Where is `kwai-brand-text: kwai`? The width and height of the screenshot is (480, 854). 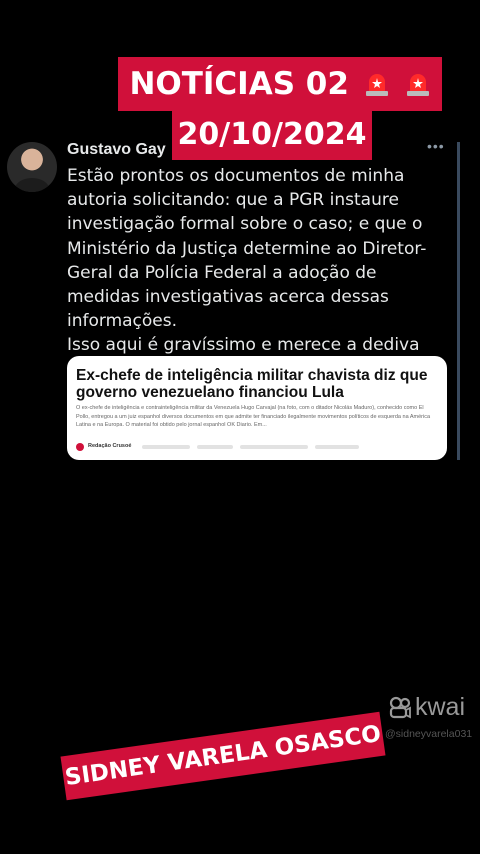 kwai-brand-text: kwai is located at coordinates (440, 707).